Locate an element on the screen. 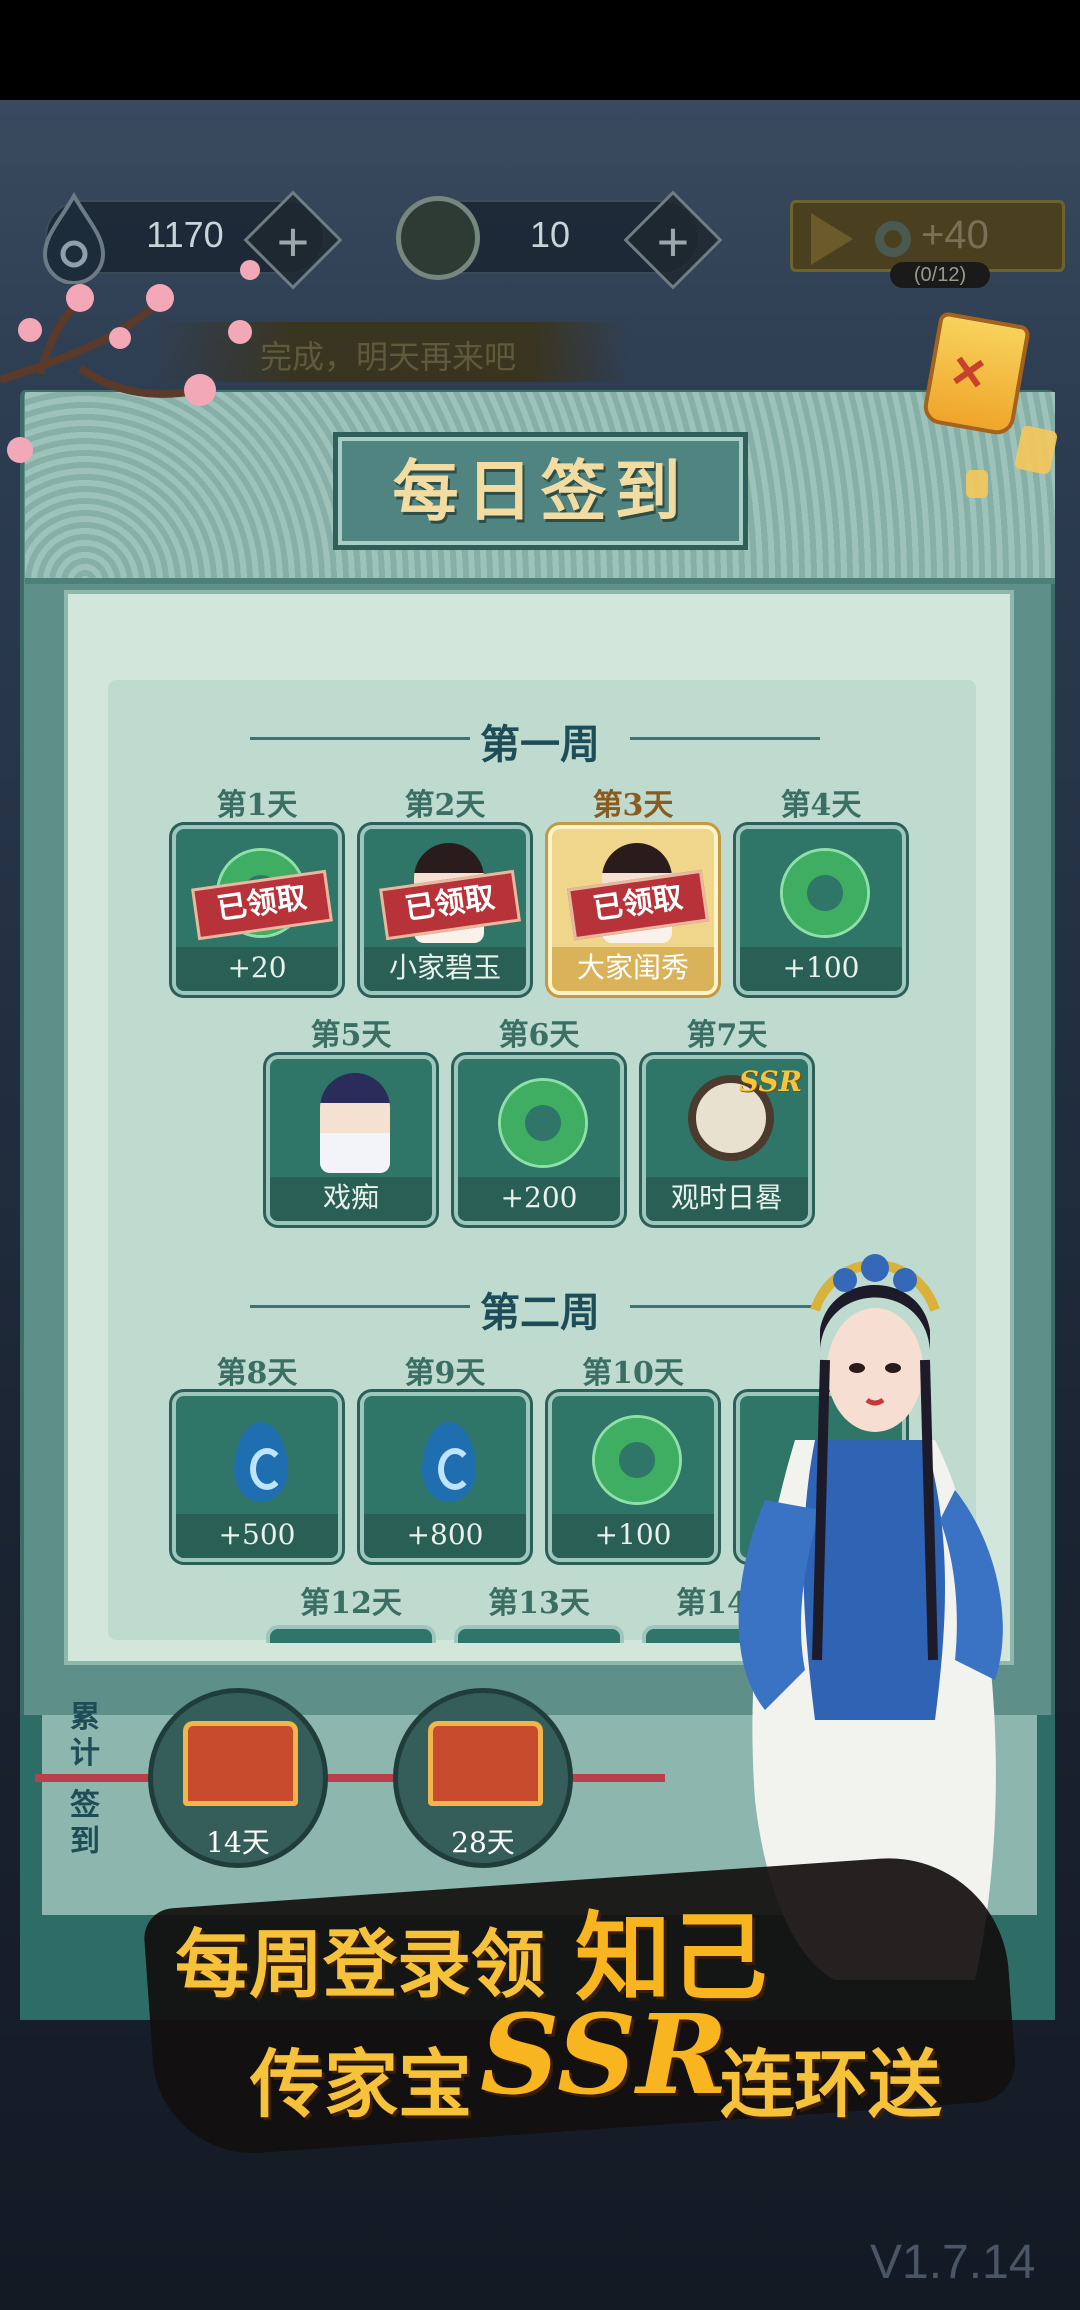 This screenshot has width=1080, height=2310. reward-card-day12 is located at coordinates (351, 1634).